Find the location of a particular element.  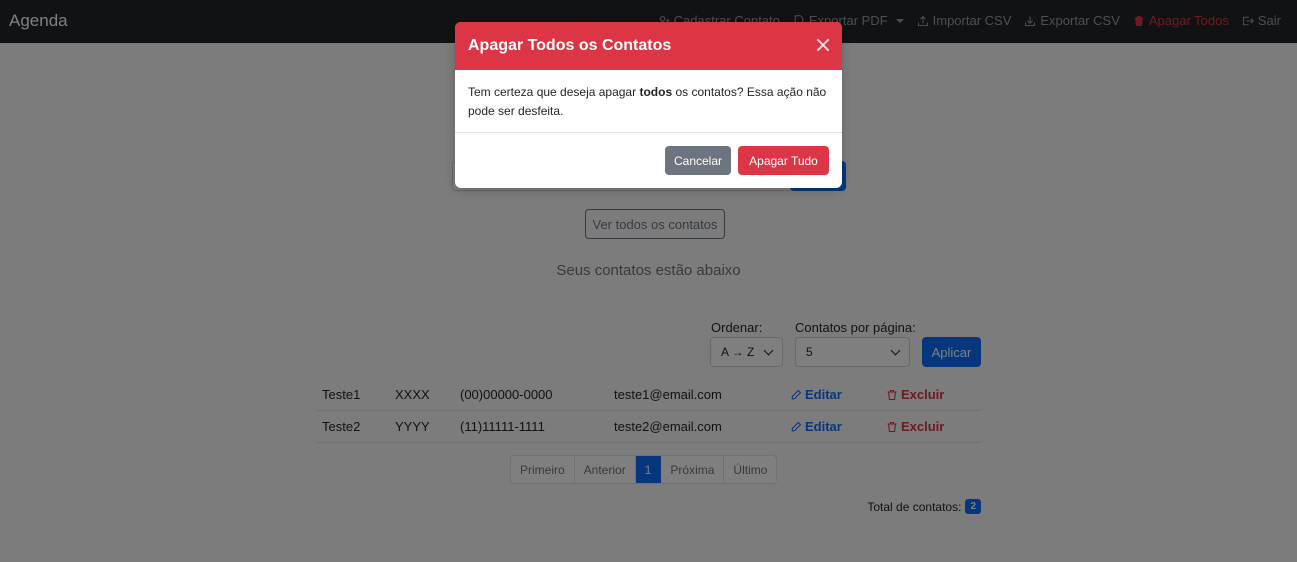

close-icon is located at coordinates (823, 45).